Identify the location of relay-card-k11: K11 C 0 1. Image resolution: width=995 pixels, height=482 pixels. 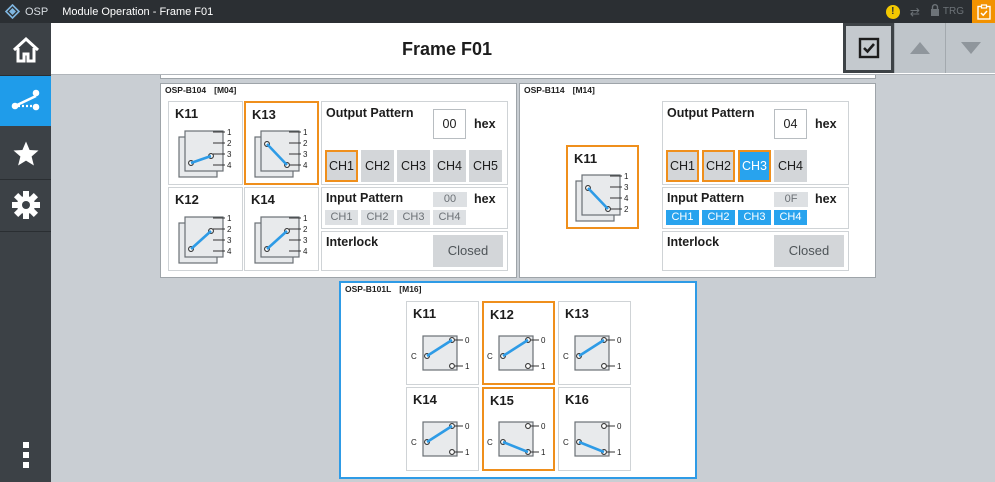
(442, 343).